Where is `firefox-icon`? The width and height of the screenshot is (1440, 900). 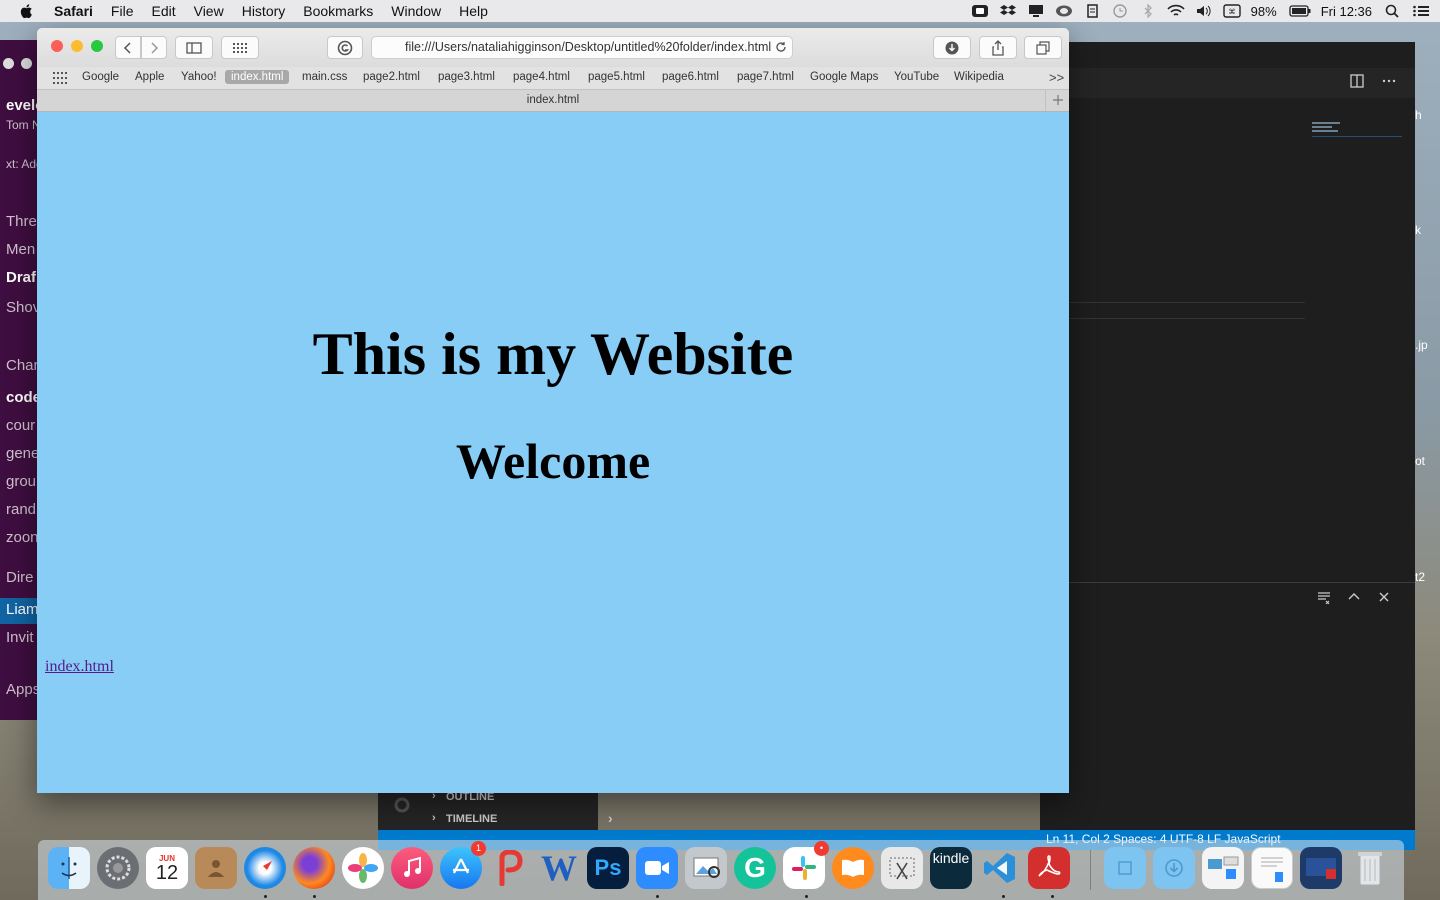
firefox-icon is located at coordinates (314, 868).